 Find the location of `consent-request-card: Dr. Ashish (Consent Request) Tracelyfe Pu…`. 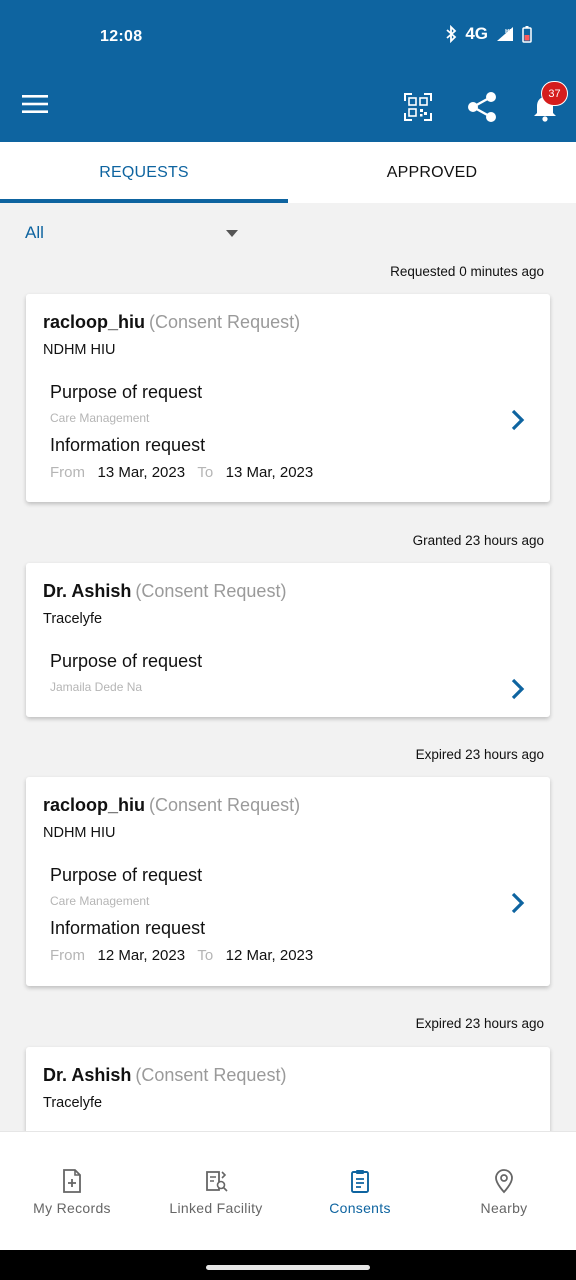

consent-request-card: Dr. Ashish (Consent Request) Tracelyfe Pu… is located at coordinates (288, 640).